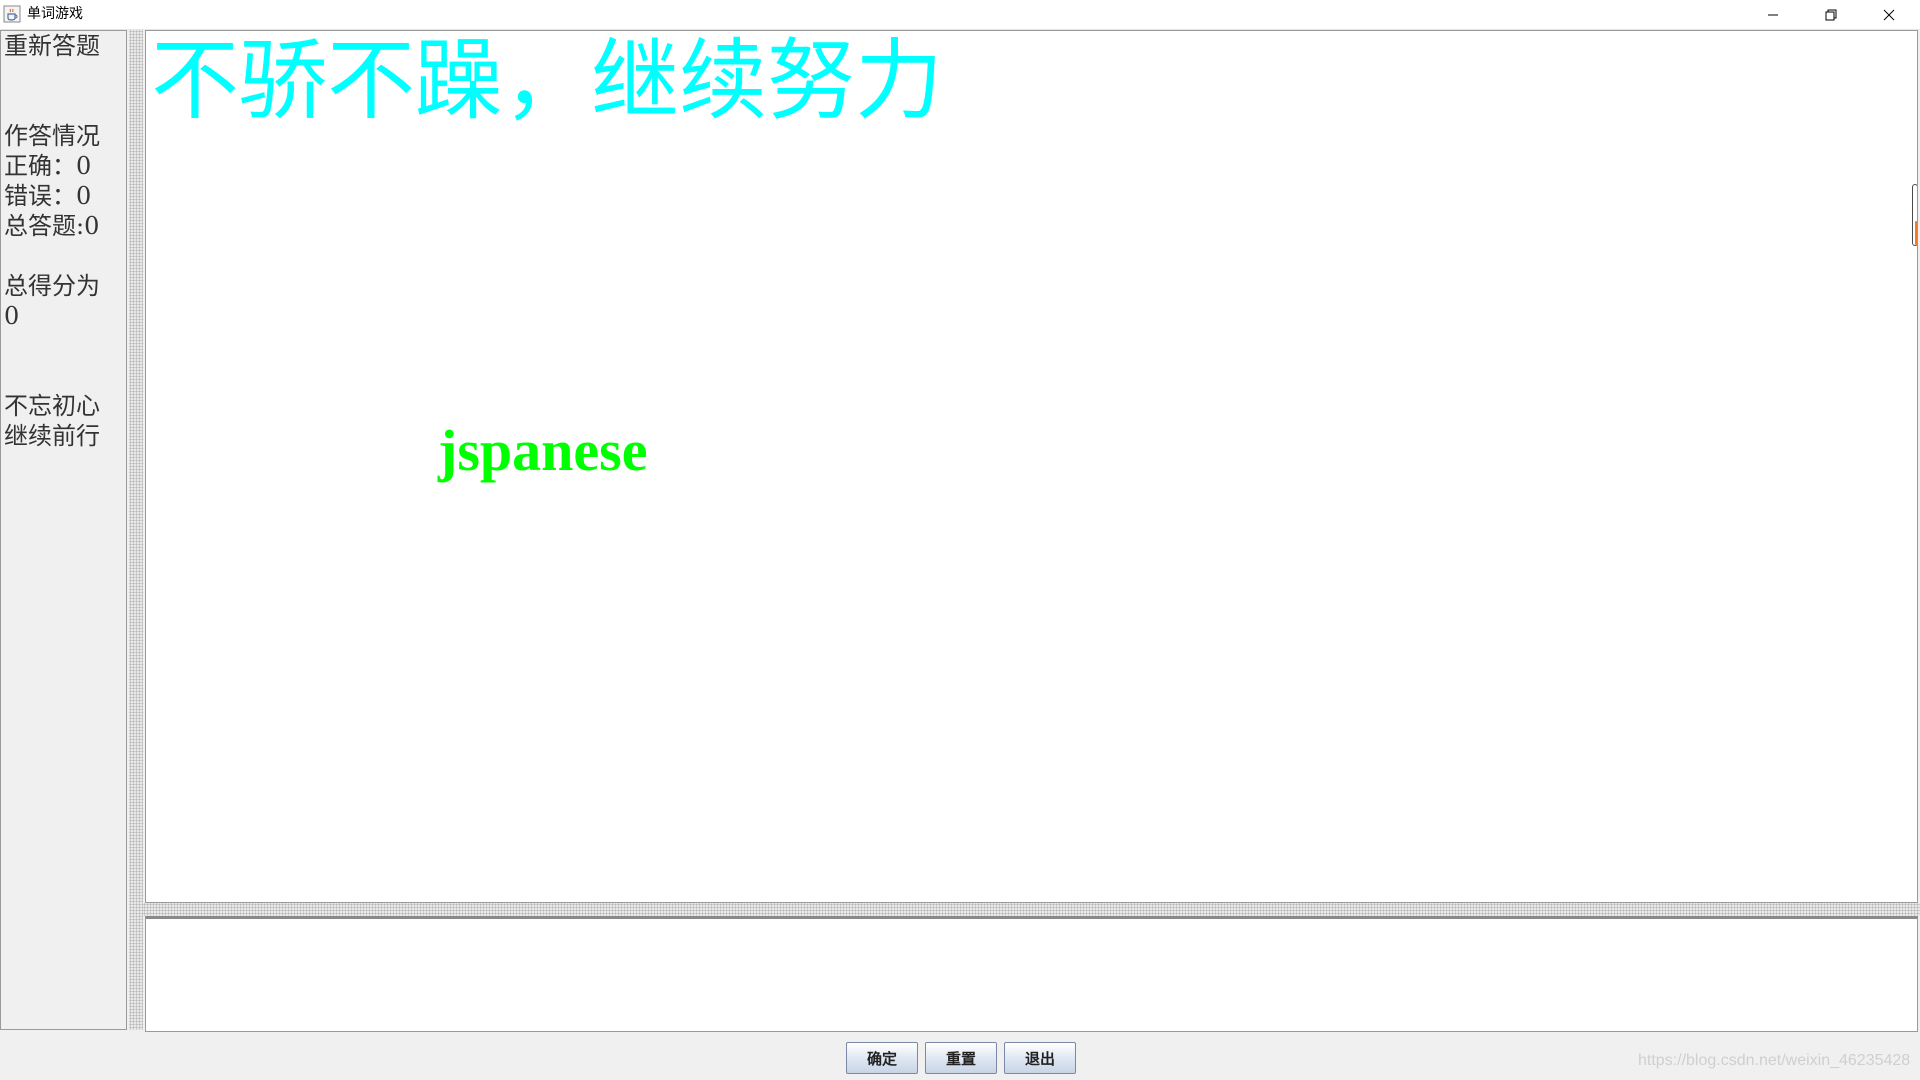 This screenshot has height=1080, width=1920. I want to click on watermark-text: https://blog.csdn.net/weixin_46235428, so click(1774, 1060).